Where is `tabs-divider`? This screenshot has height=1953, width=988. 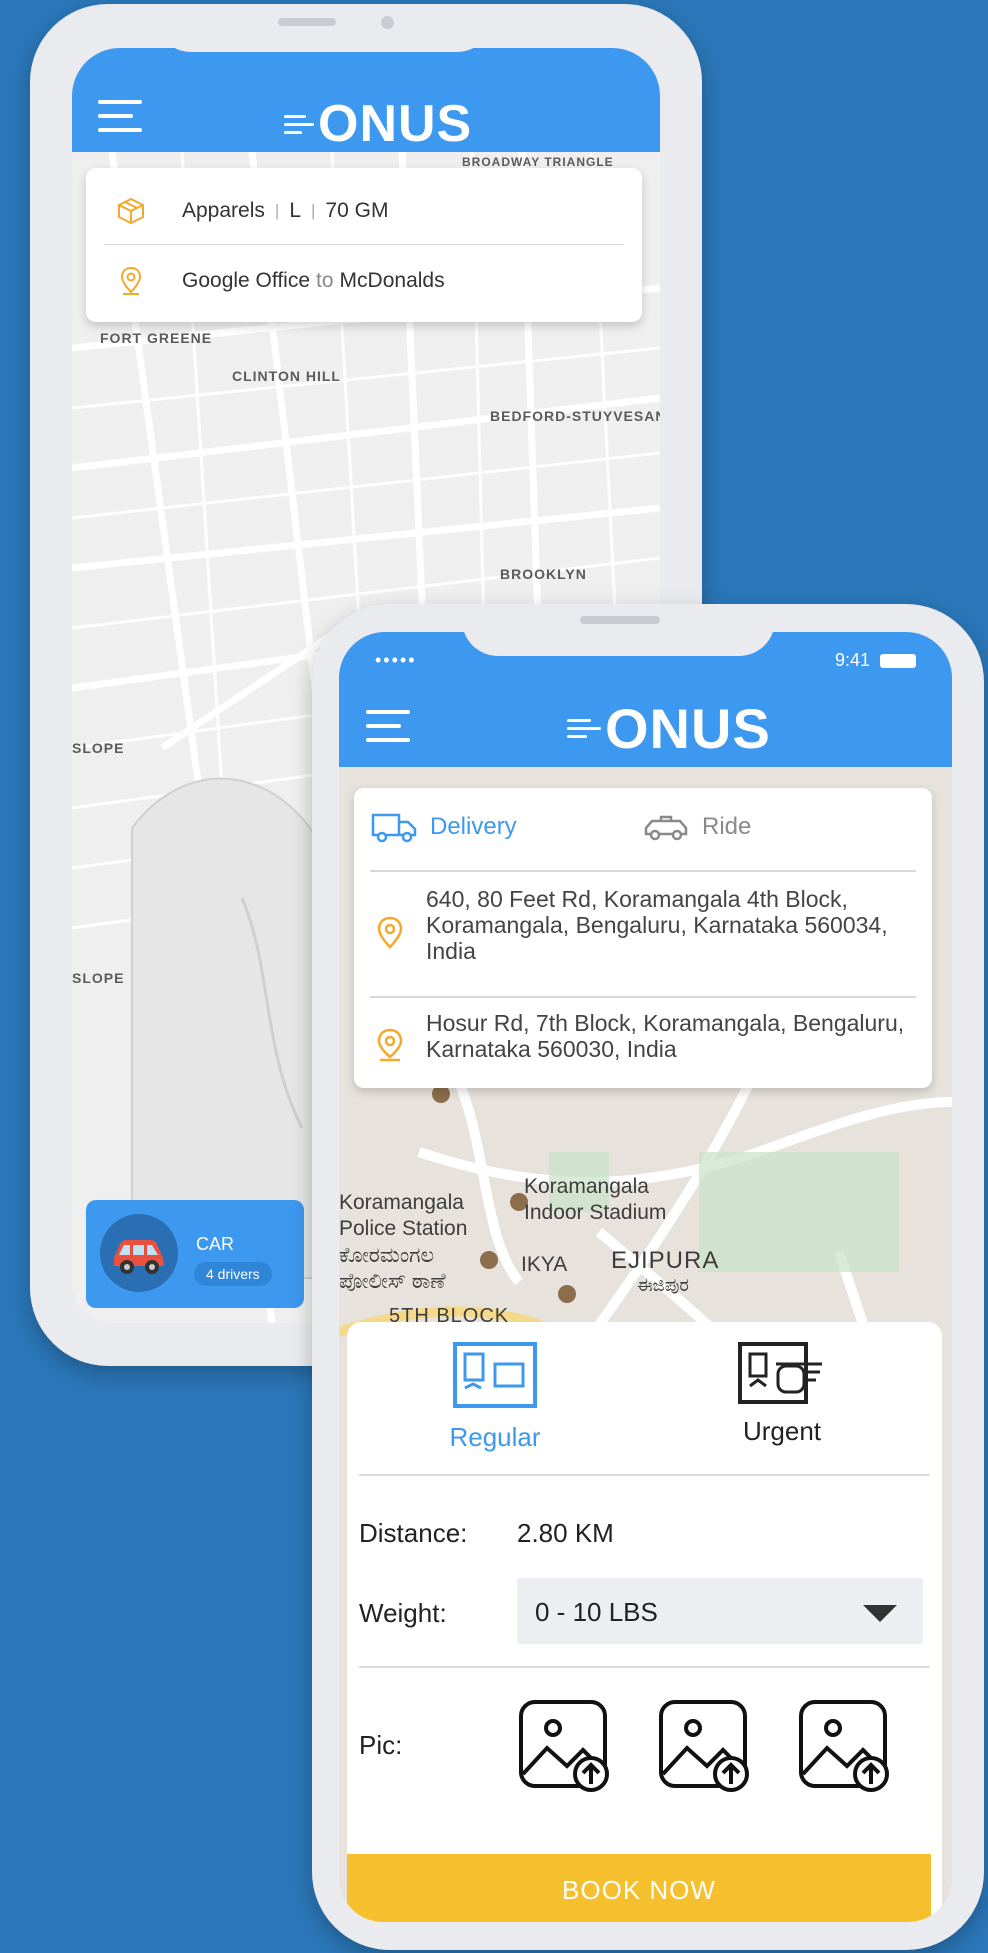 tabs-divider is located at coordinates (643, 871).